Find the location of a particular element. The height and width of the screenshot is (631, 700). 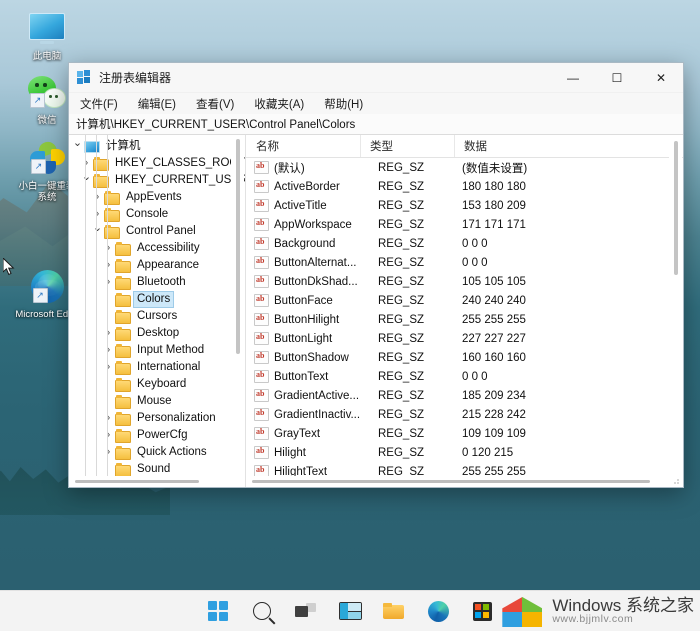

resize-grip is located at coordinates (675, 480).